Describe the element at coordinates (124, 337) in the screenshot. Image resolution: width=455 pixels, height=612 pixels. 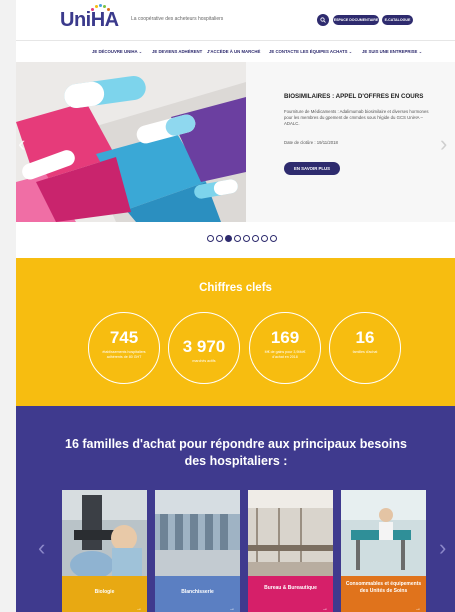
I see `figure-number: 745` at that location.